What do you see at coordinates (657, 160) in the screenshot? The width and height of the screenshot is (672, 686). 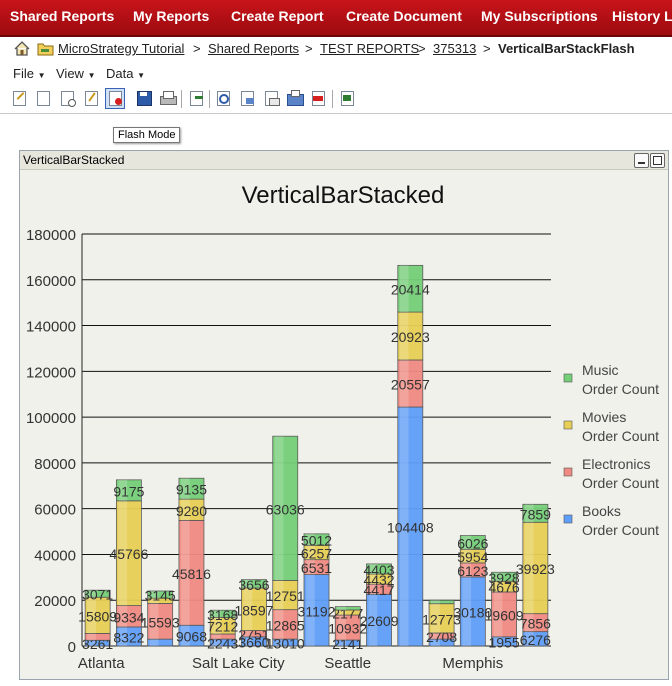 I see `maximize-button` at bounding box center [657, 160].